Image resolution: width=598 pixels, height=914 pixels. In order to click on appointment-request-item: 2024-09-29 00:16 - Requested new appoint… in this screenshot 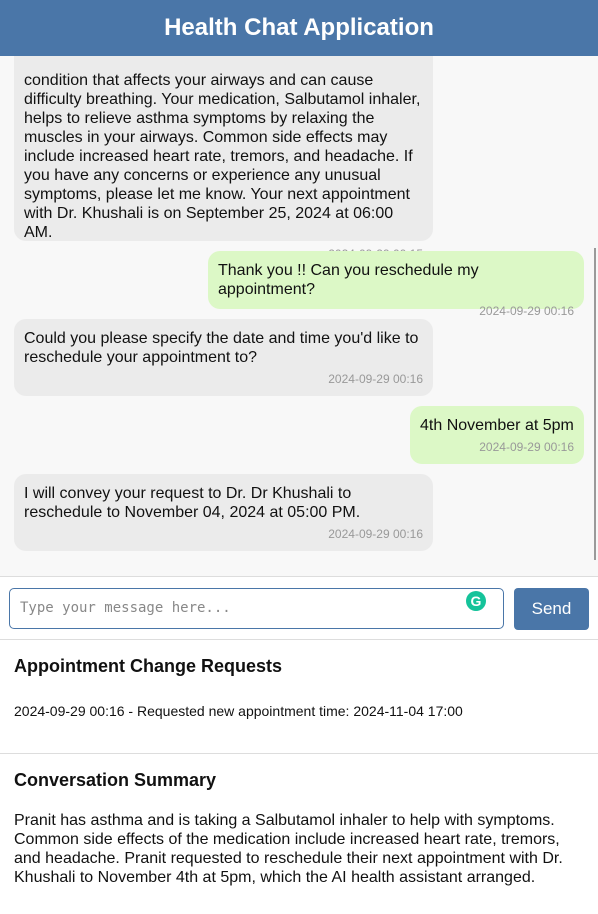, I will do `click(238, 711)`.